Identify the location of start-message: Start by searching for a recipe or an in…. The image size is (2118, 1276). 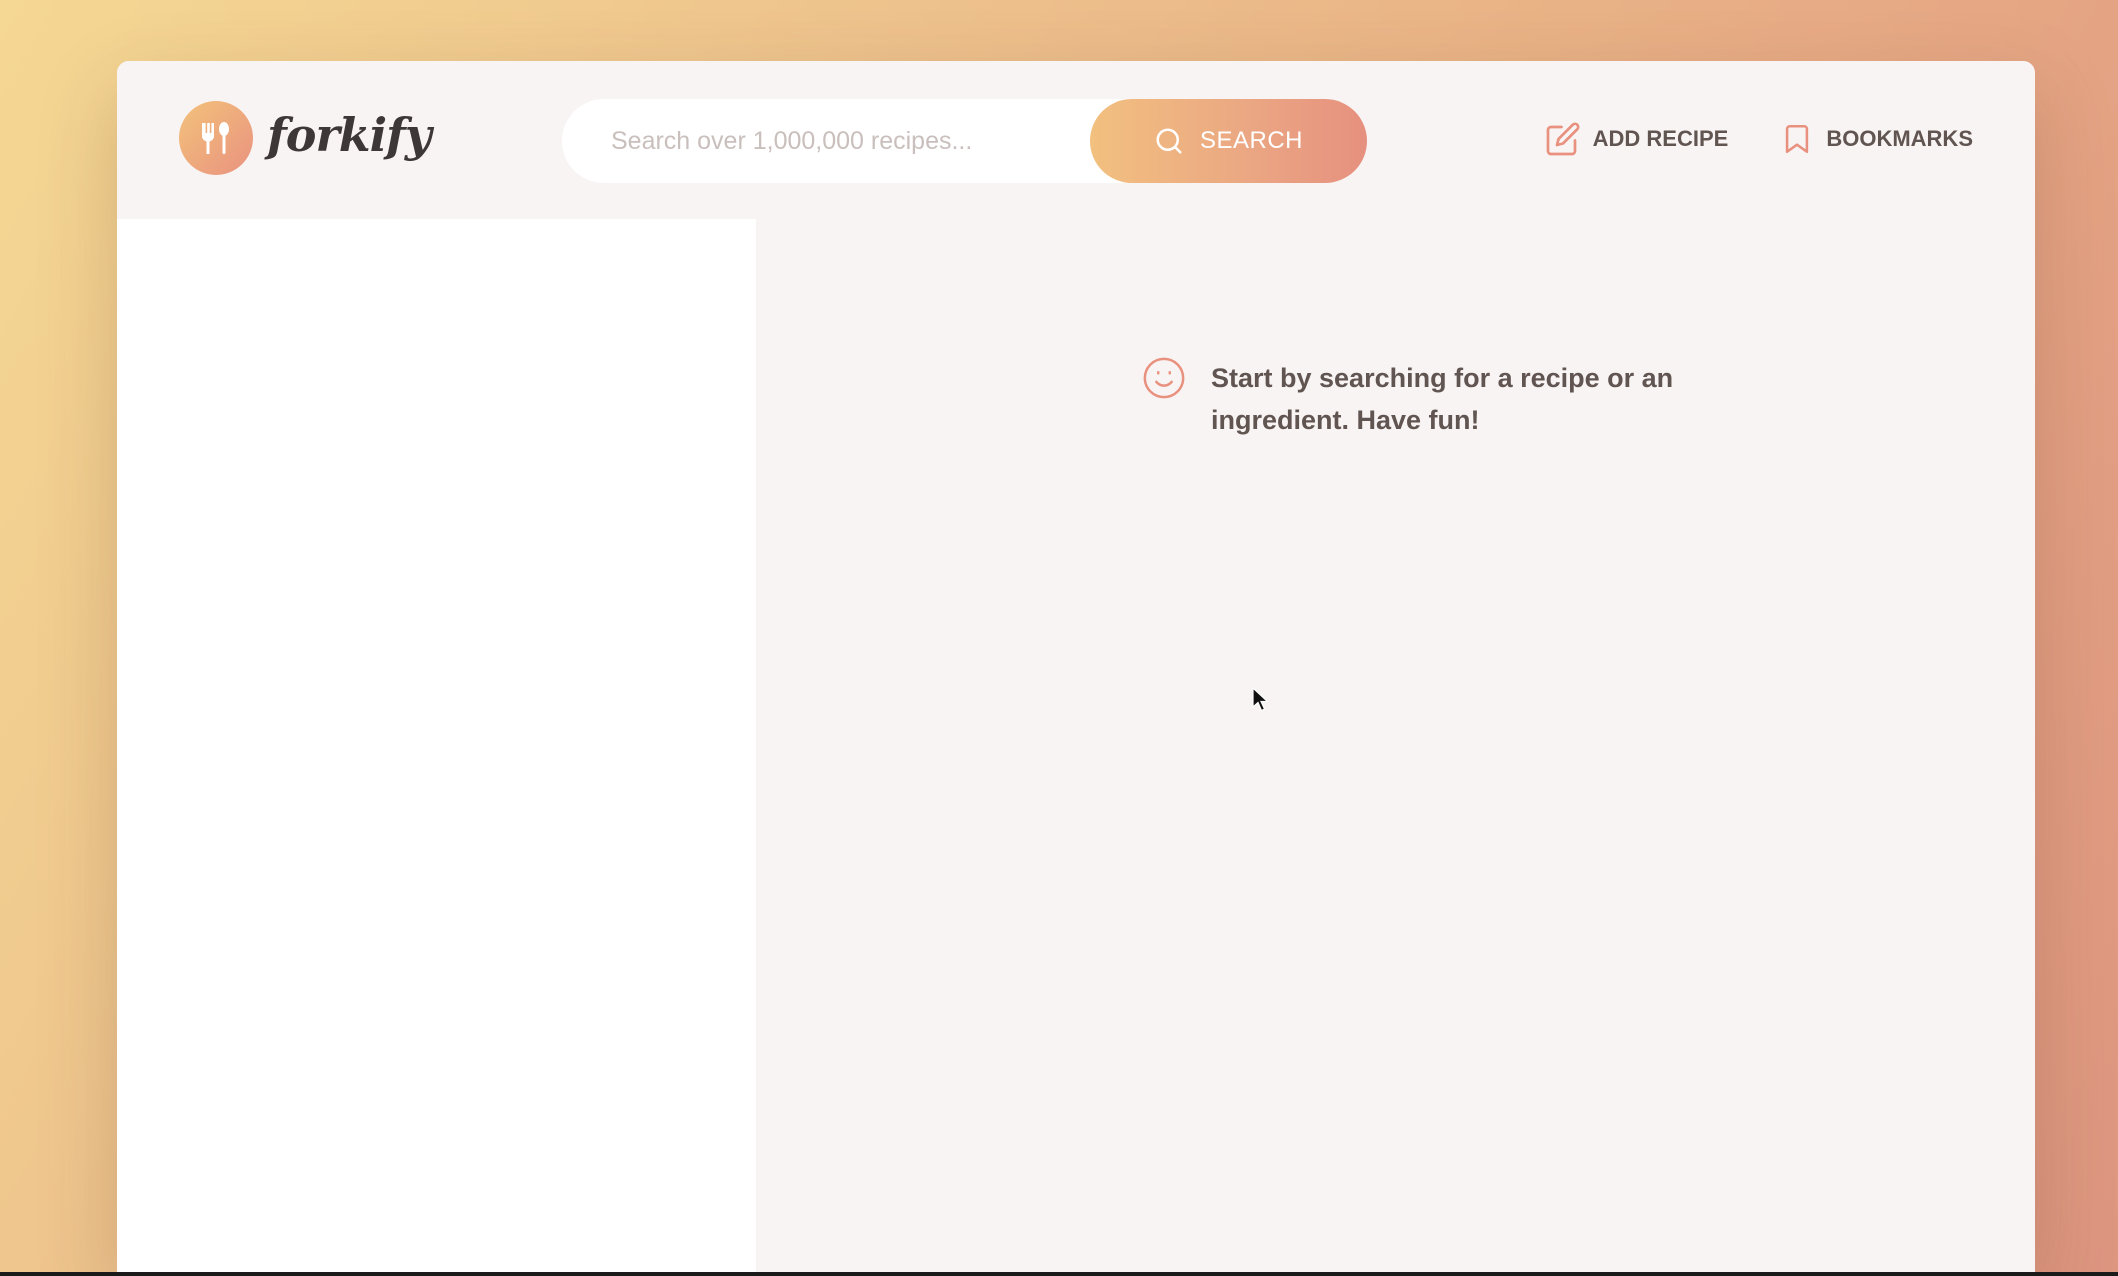
(1436, 399).